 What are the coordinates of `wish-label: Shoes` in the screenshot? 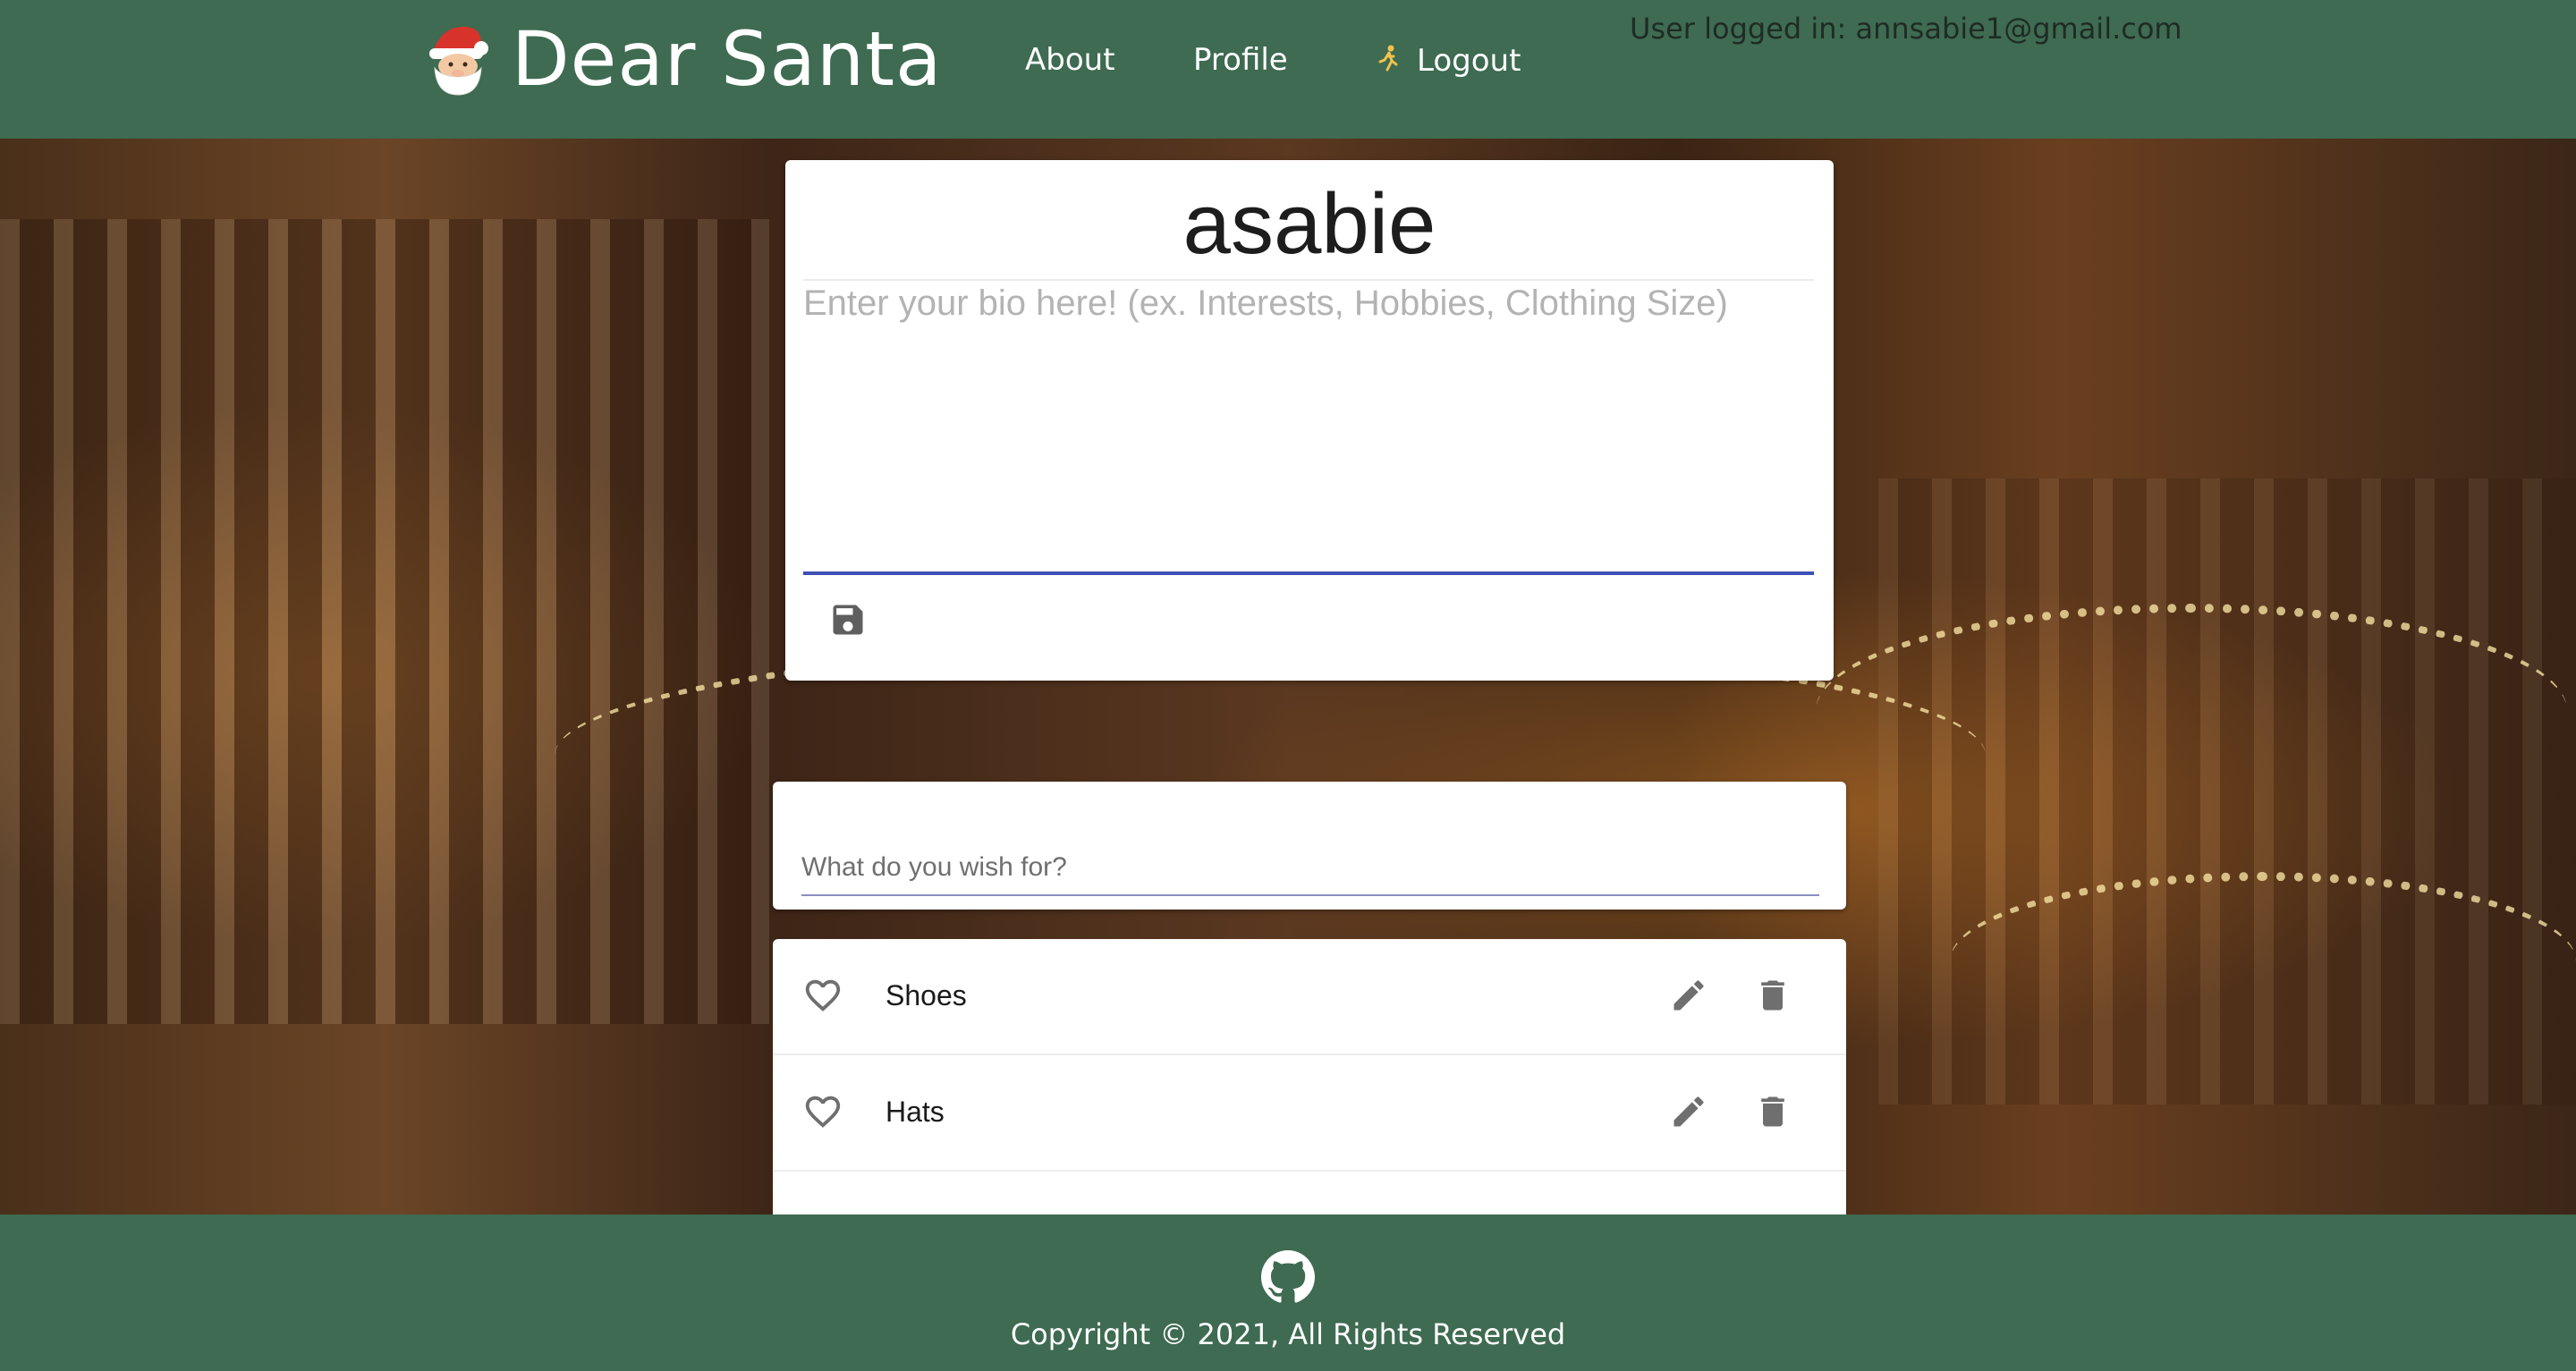 It's located at (926, 995).